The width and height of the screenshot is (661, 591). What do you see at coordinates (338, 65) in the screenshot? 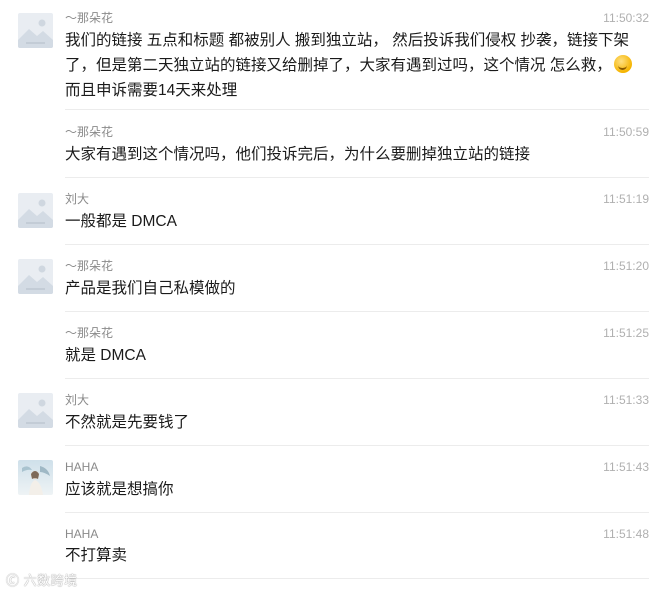
I see `message-line-text: 了，但是第二天独立站的链接又给删掉了，大家有遇到过吗，这个情况 怎么救，` at bounding box center [338, 65].